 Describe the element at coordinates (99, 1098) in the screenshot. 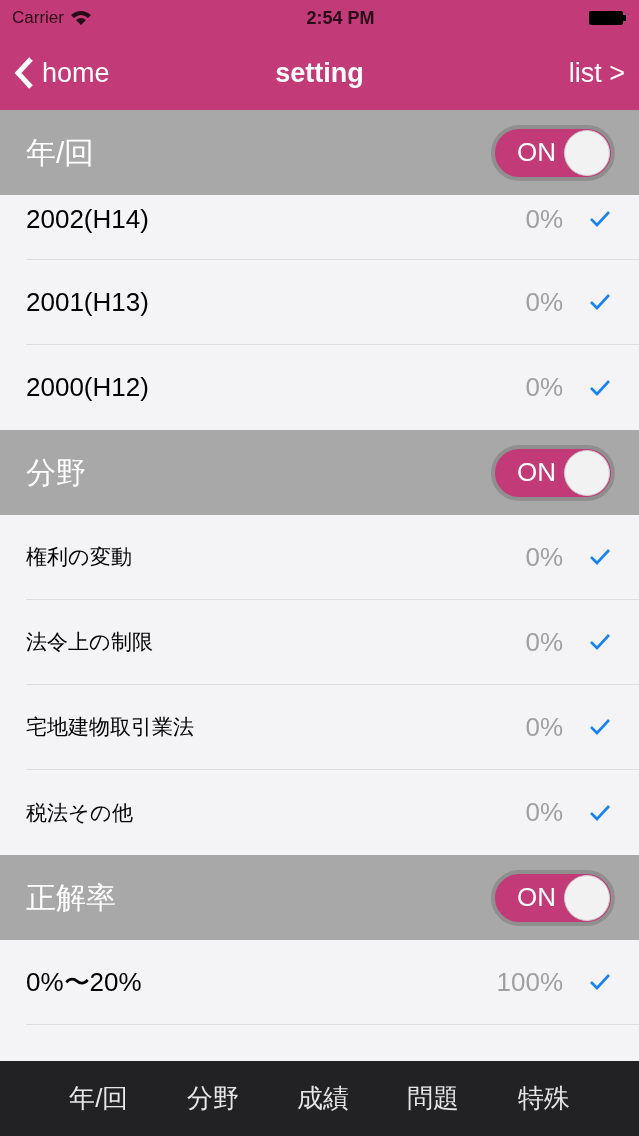

I see `tab-item: 年/回` at that location.